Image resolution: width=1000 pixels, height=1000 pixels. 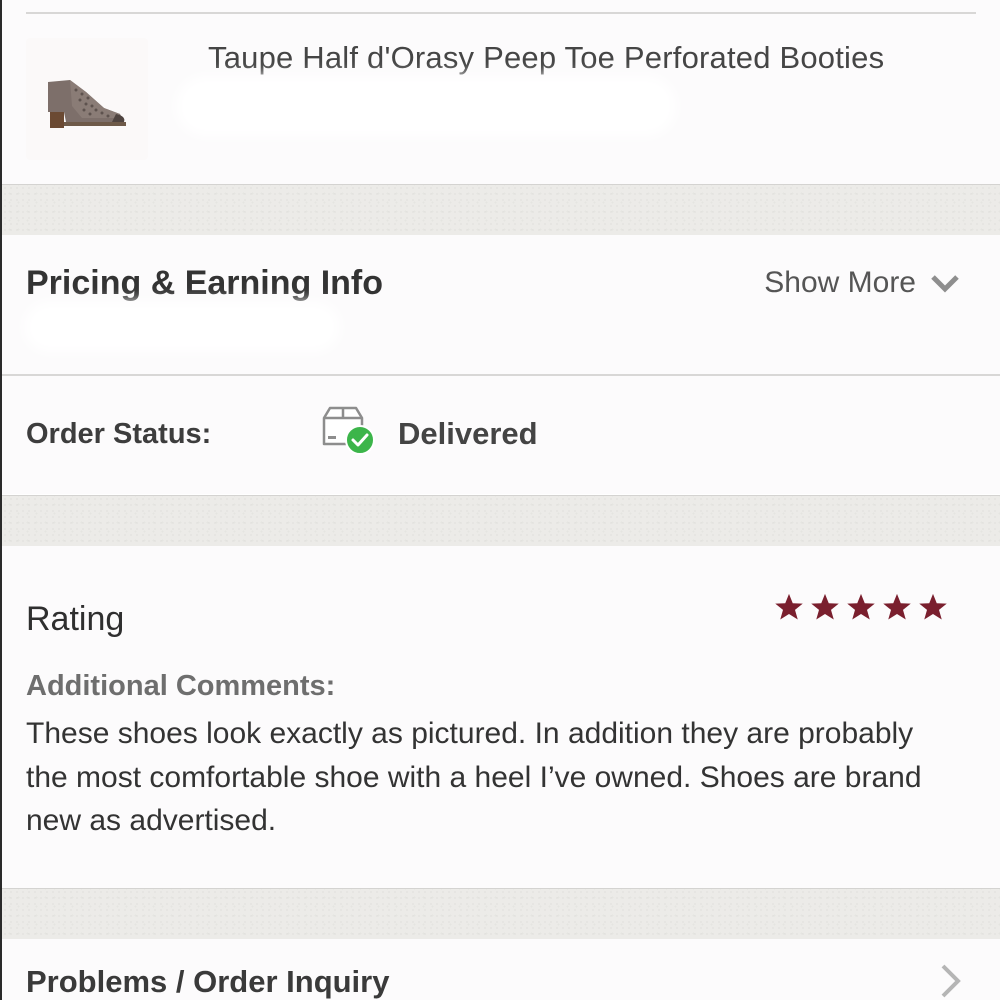 I want to click on comments-label: Additional Comments:, so click(x=181, y=686).